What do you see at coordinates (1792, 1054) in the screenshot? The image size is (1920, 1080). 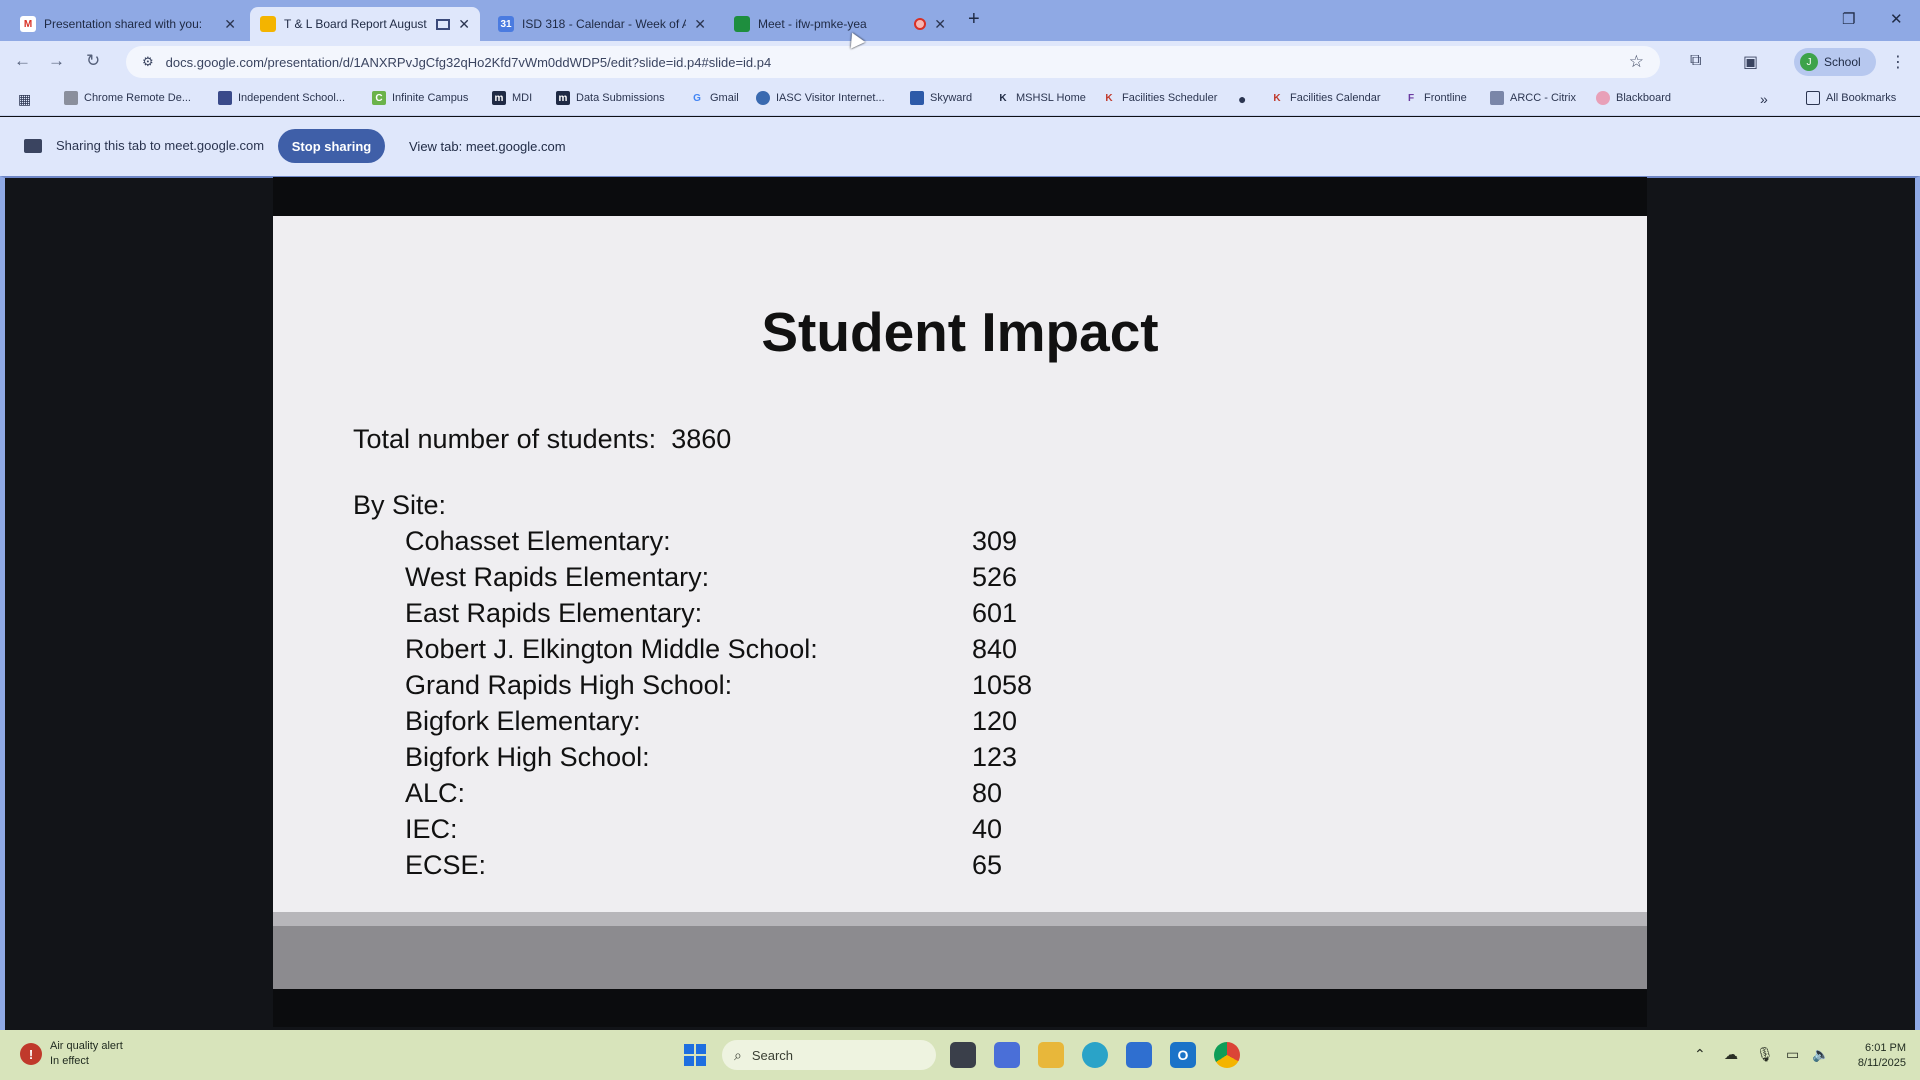 I see `network-icon: ▭` at bounding box center [1792, 1054].